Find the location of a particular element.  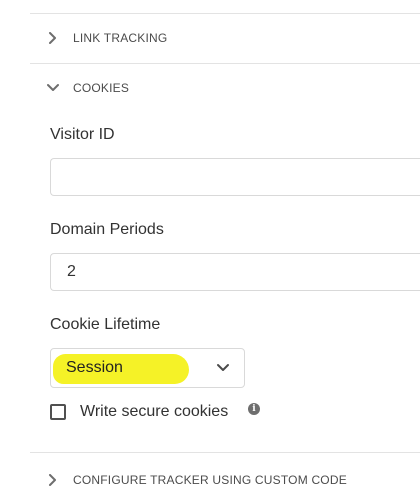

section-header-custom-code: CONFIGURE TRACKER USING CUSTOM CODE is located at coordinates (196, 480).